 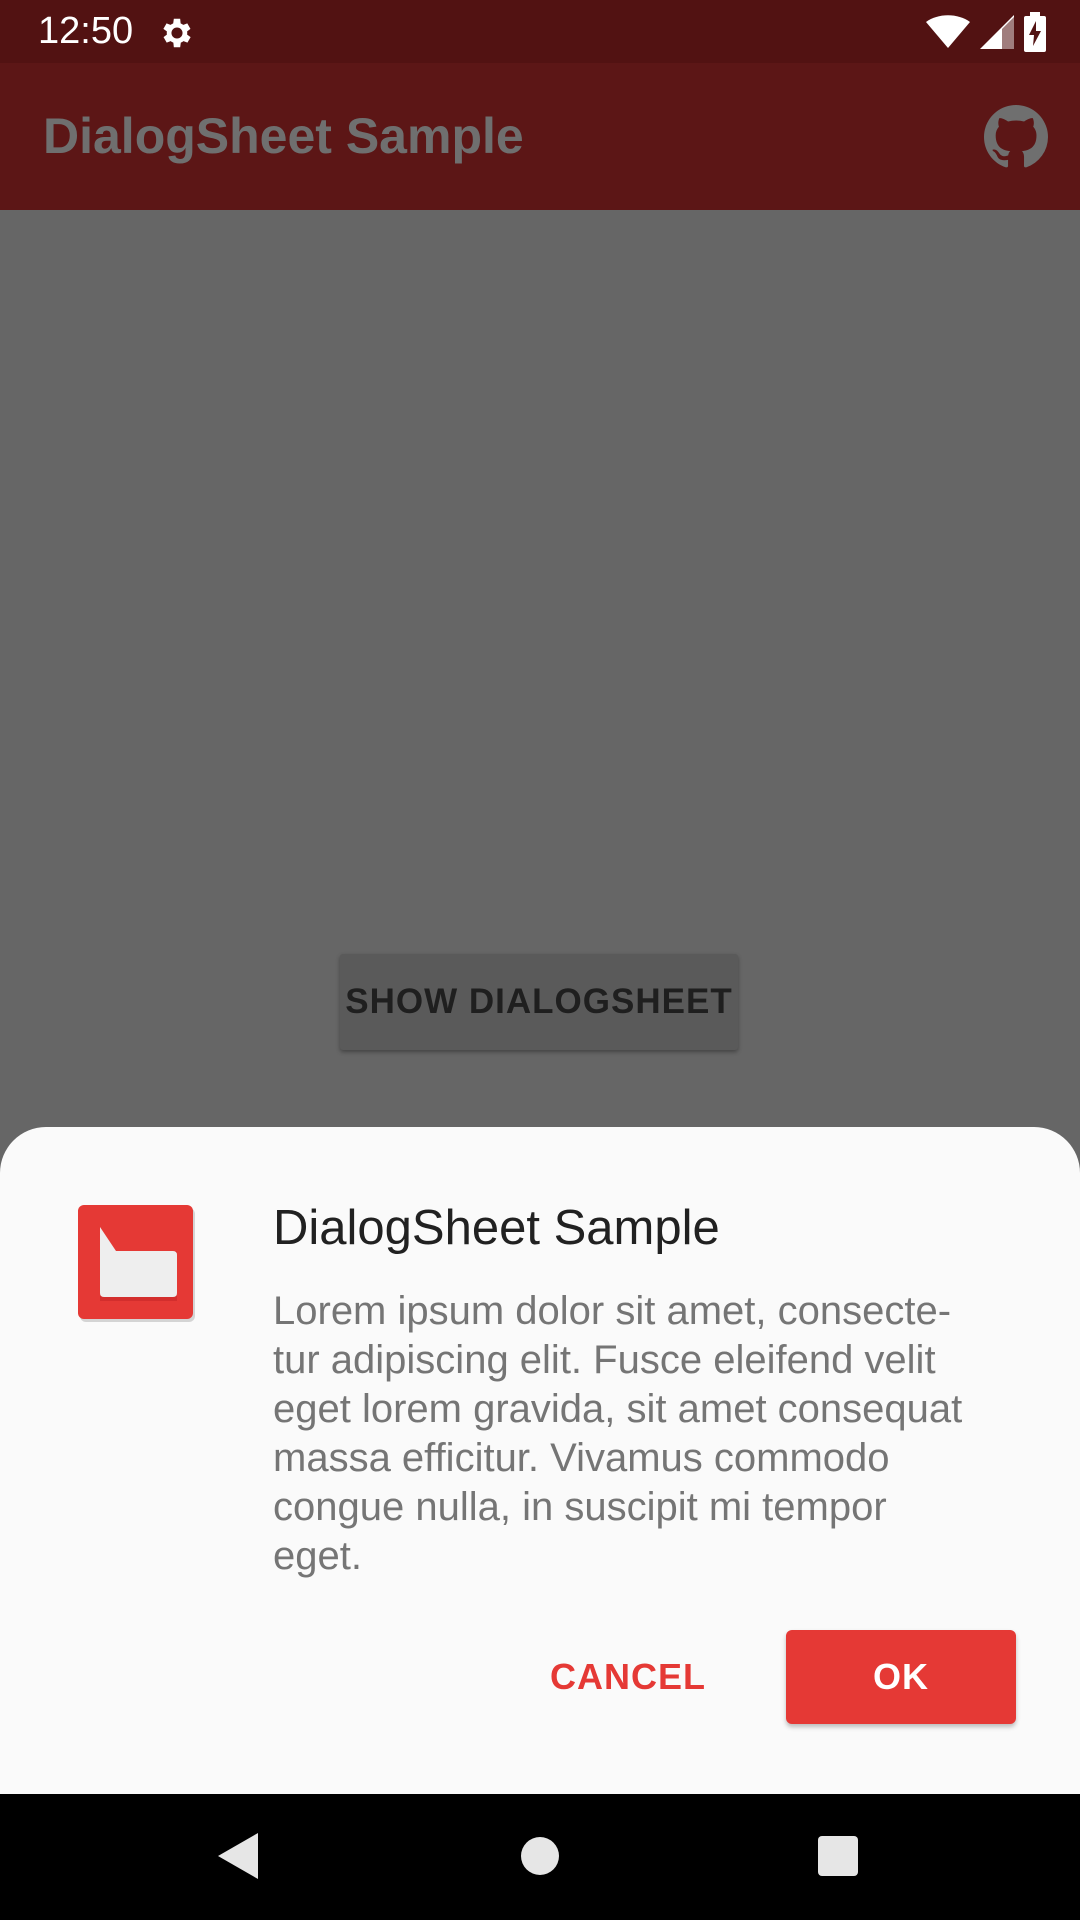 I want to click on status-icons, so click(x=986, y=32).